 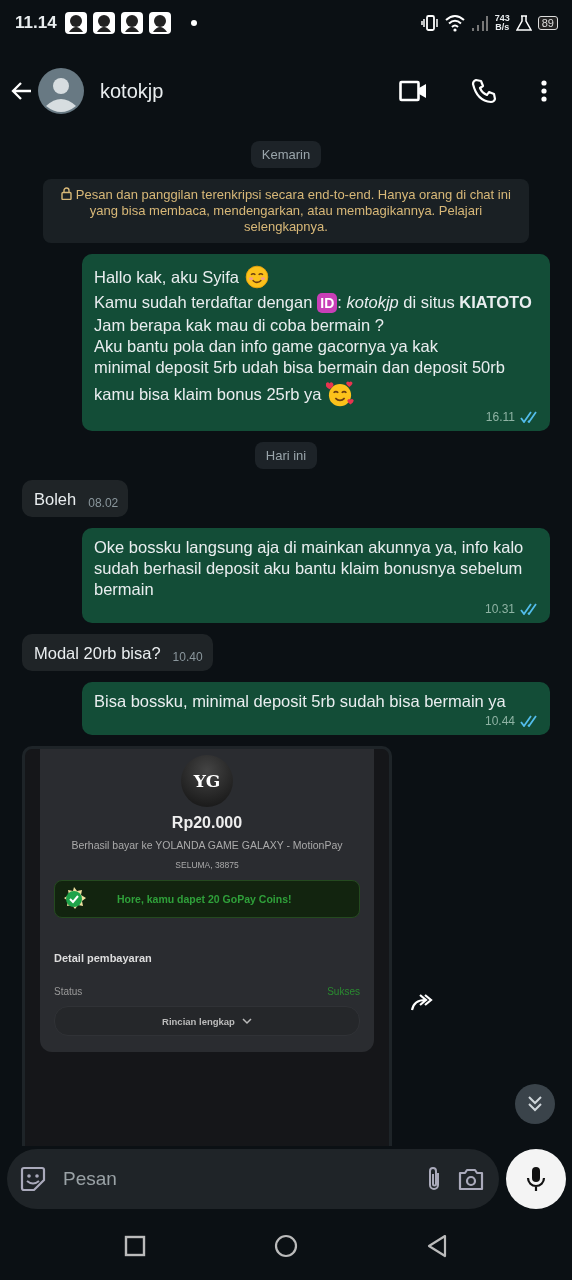 I want to click on scroll-down-button, so click(x=535, y=1104).